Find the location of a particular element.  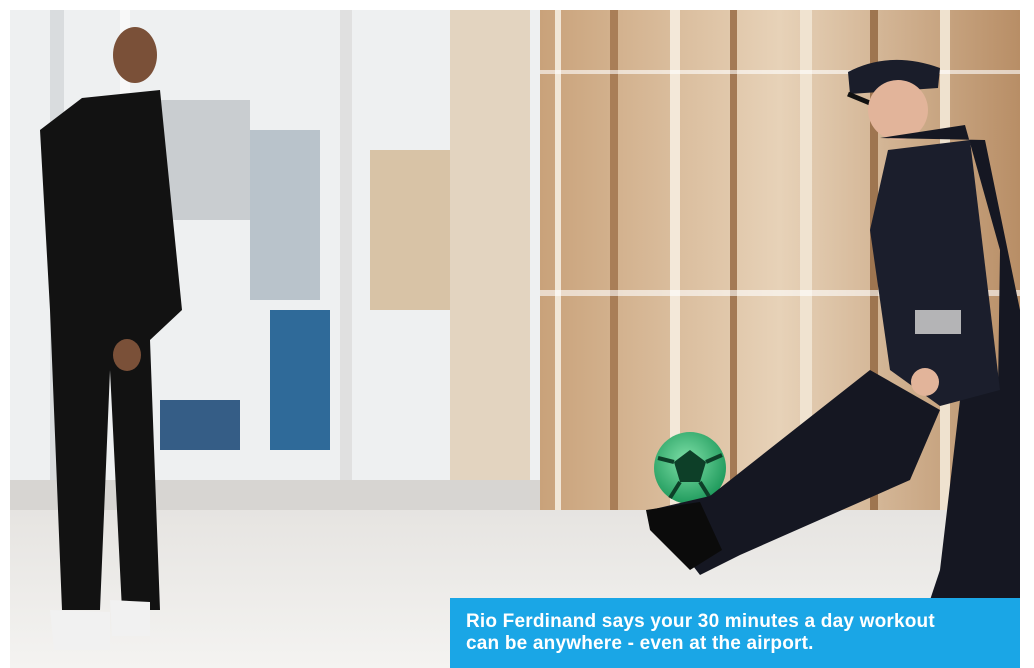

caption-line-2: can be anywhere - even at the airport. is located at coordinates (640, 643).